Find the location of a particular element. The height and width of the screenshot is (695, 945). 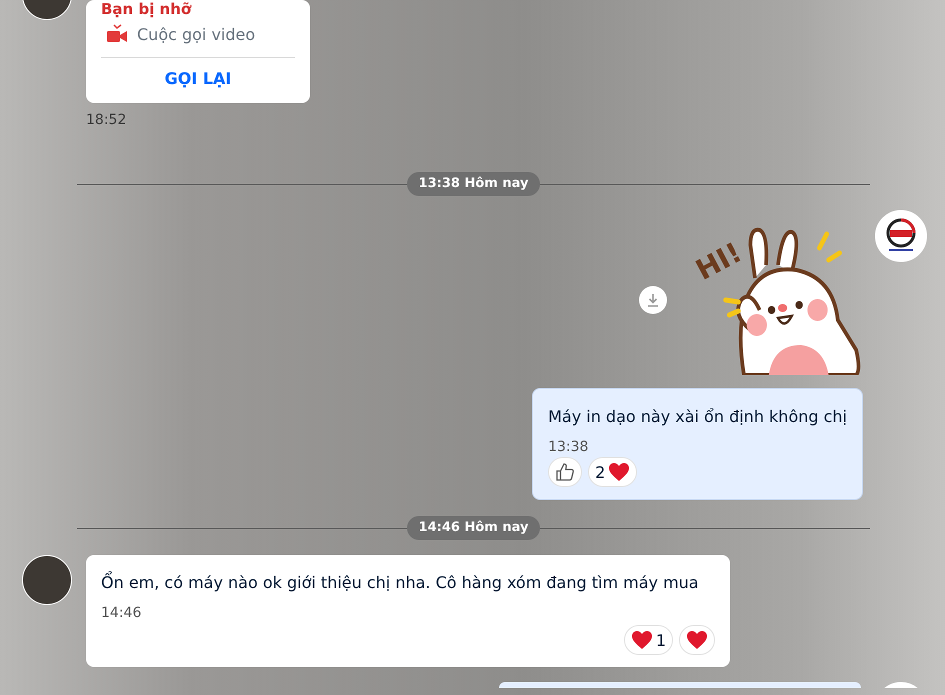

reaction-count: 1 is located at coordinates (661, 640).